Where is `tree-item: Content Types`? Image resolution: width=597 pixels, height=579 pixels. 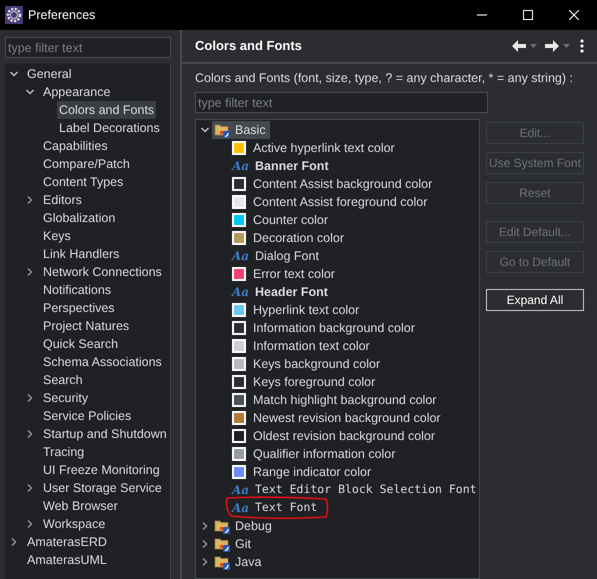 tree-item: Content Types is located at coordinates (83, 182).